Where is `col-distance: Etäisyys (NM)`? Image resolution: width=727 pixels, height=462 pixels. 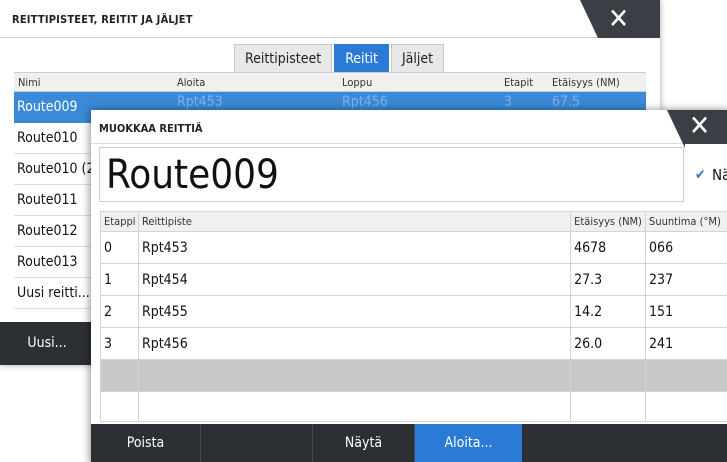 col-distance: Etäisyys (NM) is located at coordinates (586, 82).